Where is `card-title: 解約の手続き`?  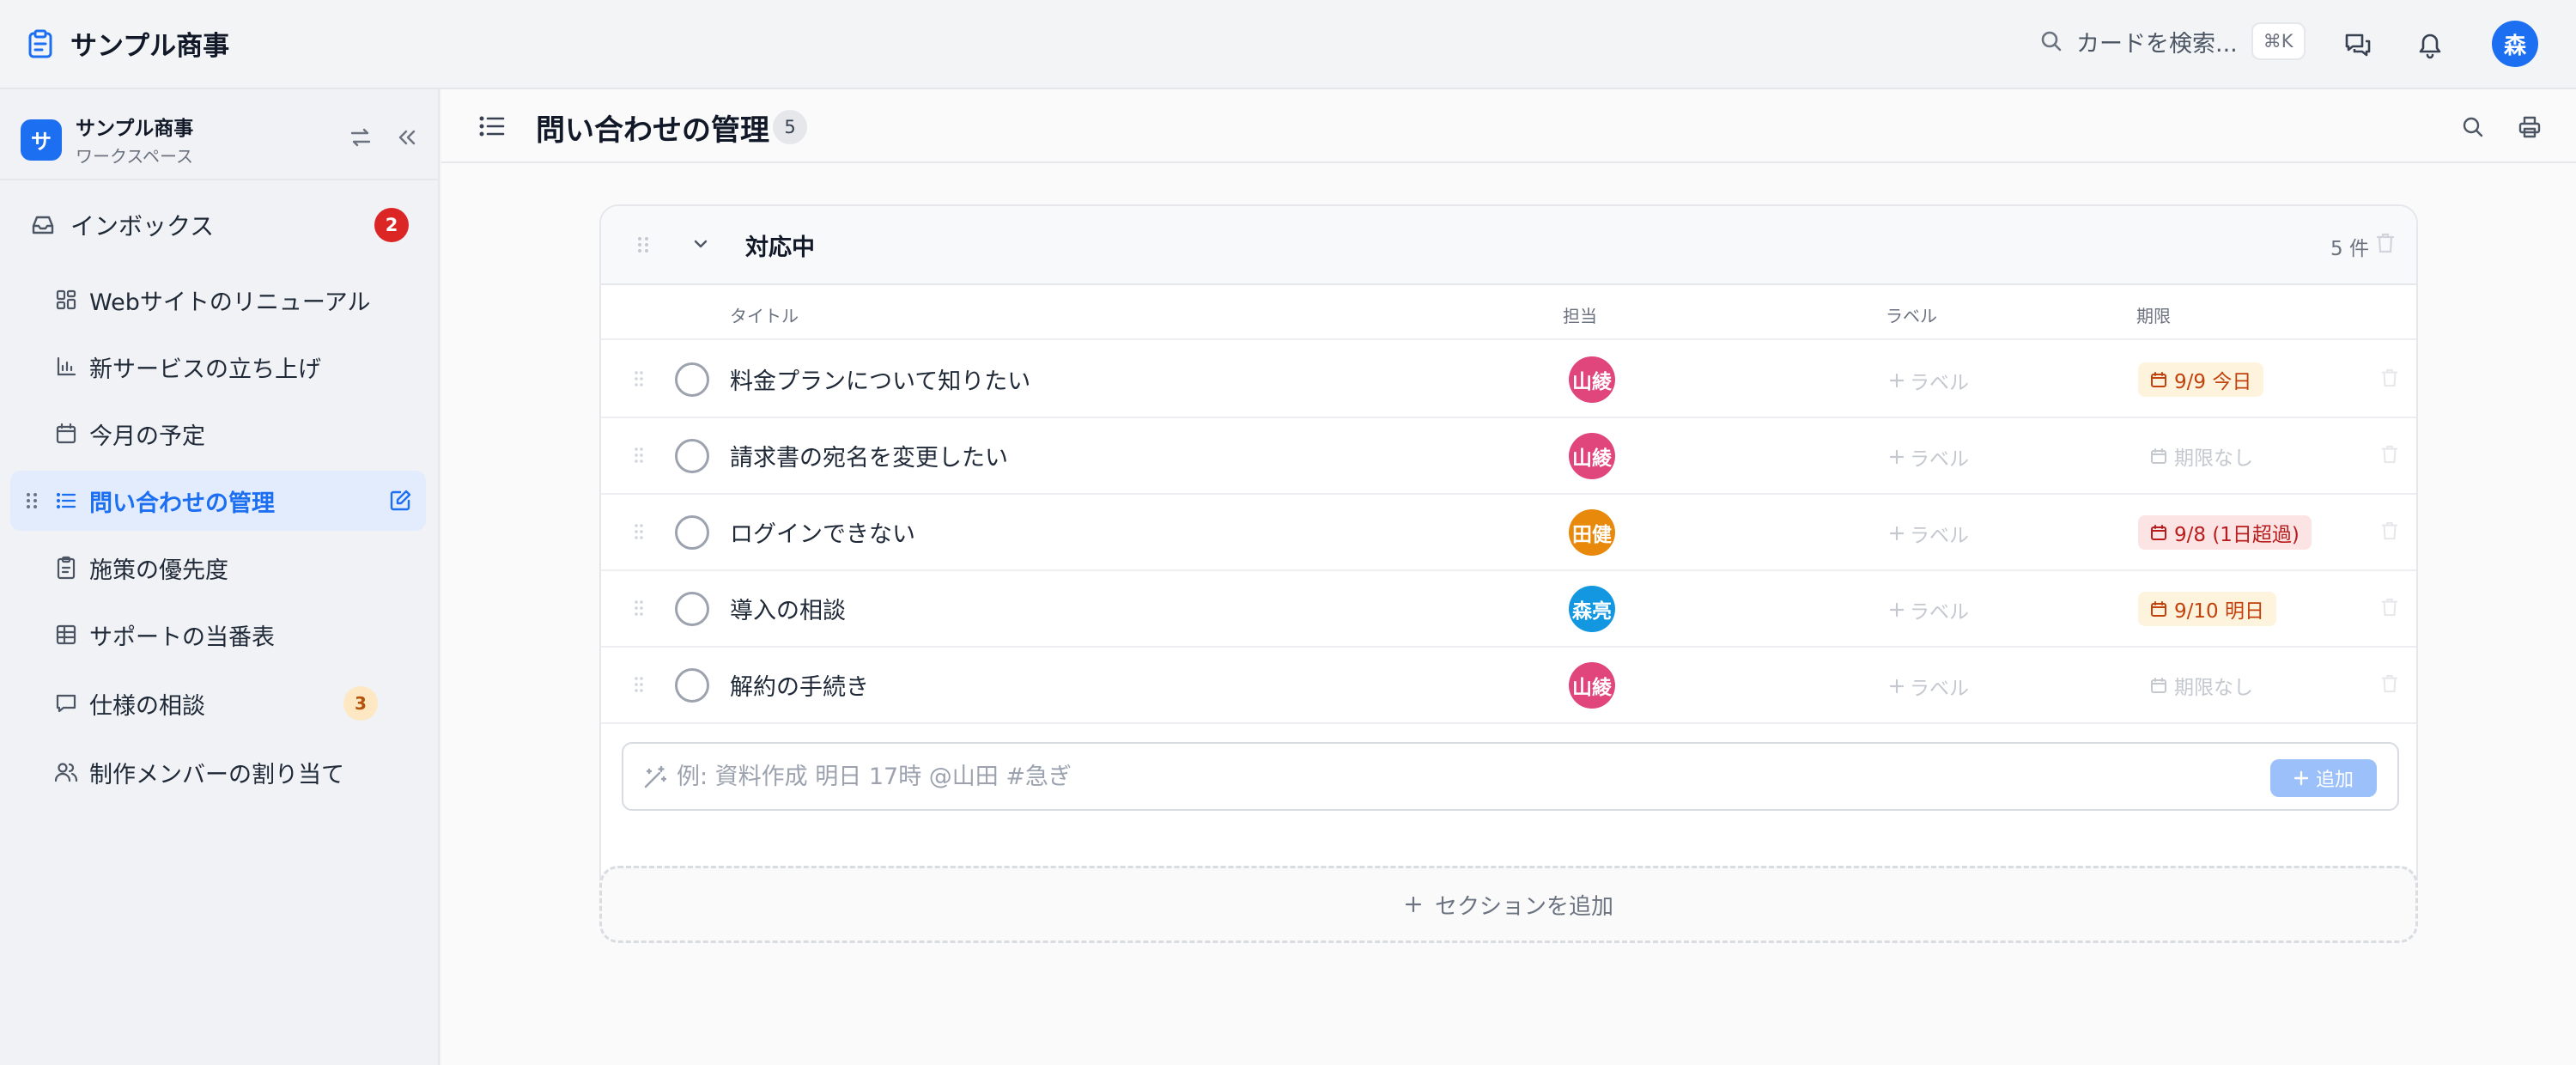 card-title: 解約の手続き is located at coordinates (799, 685).